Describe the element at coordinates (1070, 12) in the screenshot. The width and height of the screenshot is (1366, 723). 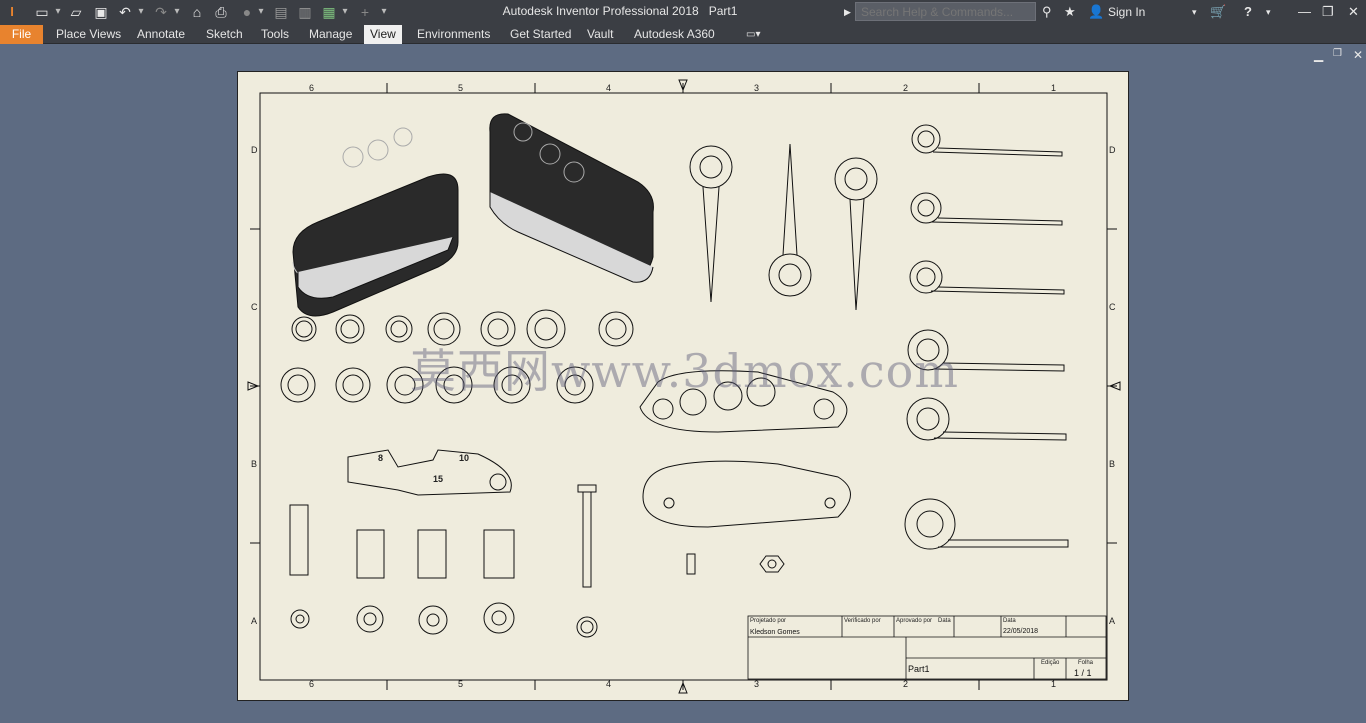
I see `favorites-star-icon: ★` at that location.